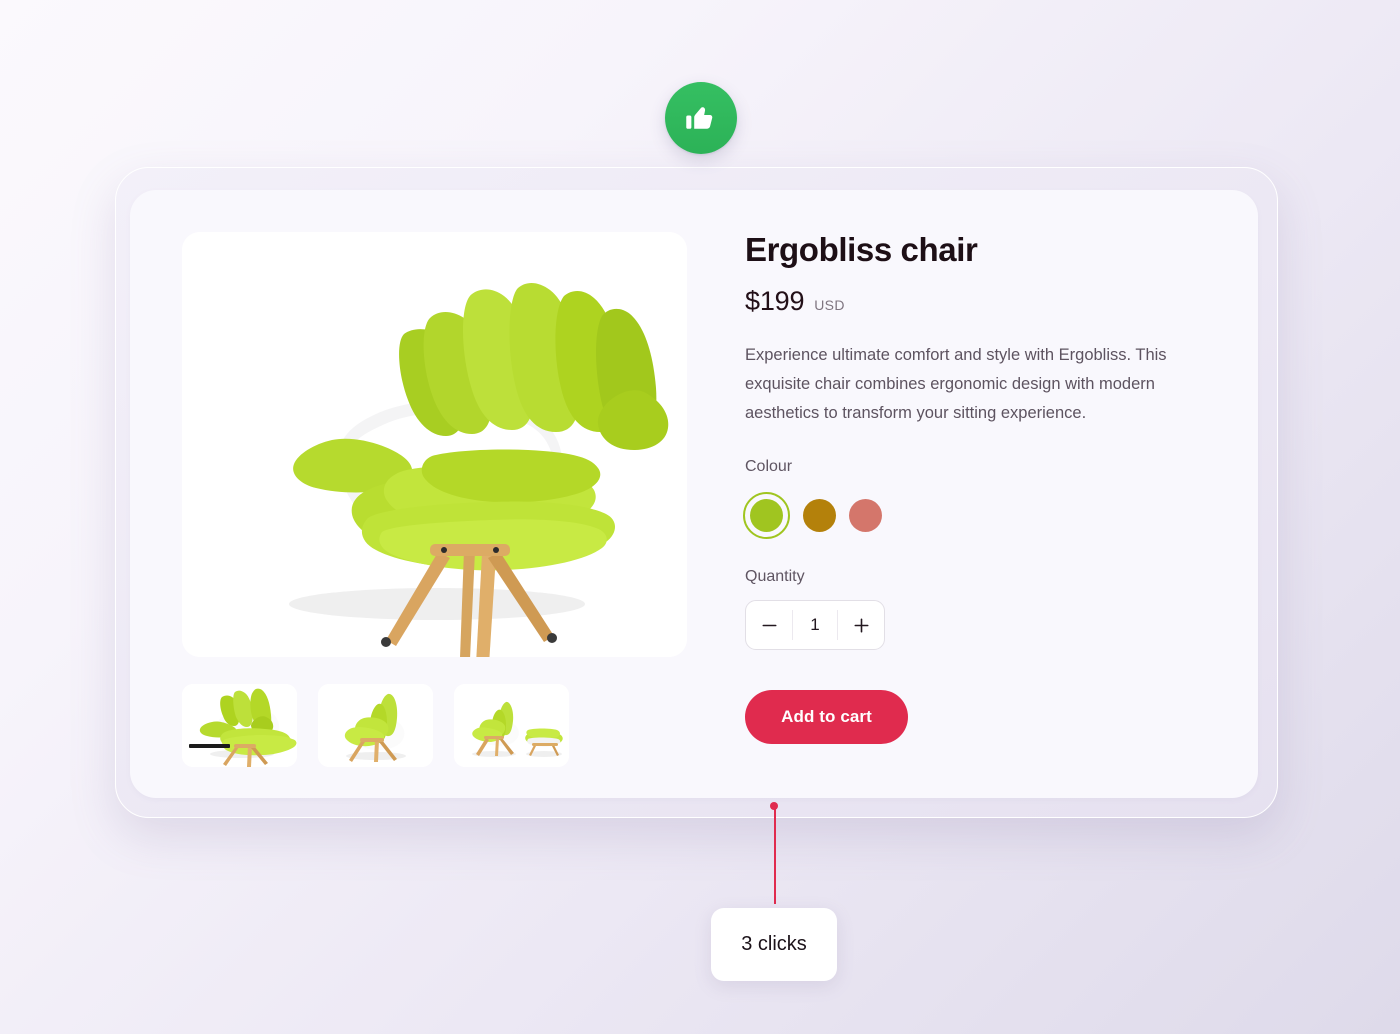 The height and width of the screenshot is (1034, 1400). I want to click on quantity-stepper: 1, so click(815, 625).